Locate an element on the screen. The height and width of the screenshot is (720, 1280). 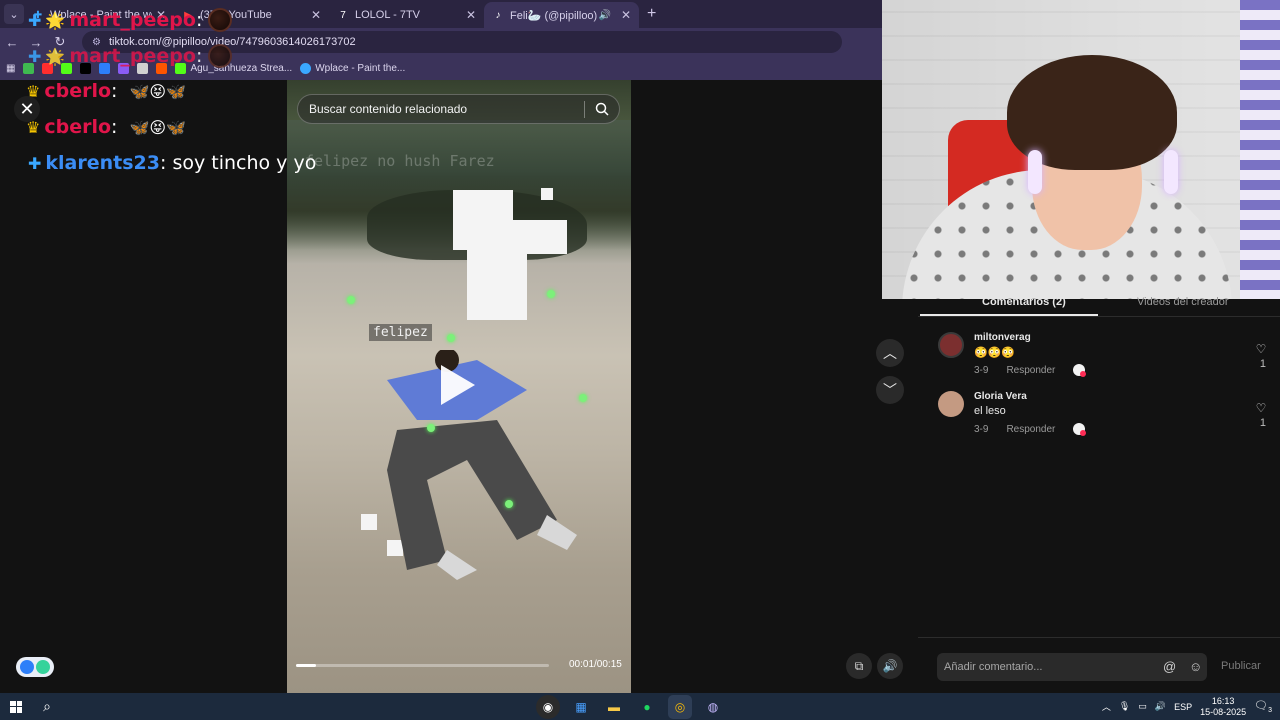
tab-creator-videos: Videos del creador is located at coordinates (1183, 302).